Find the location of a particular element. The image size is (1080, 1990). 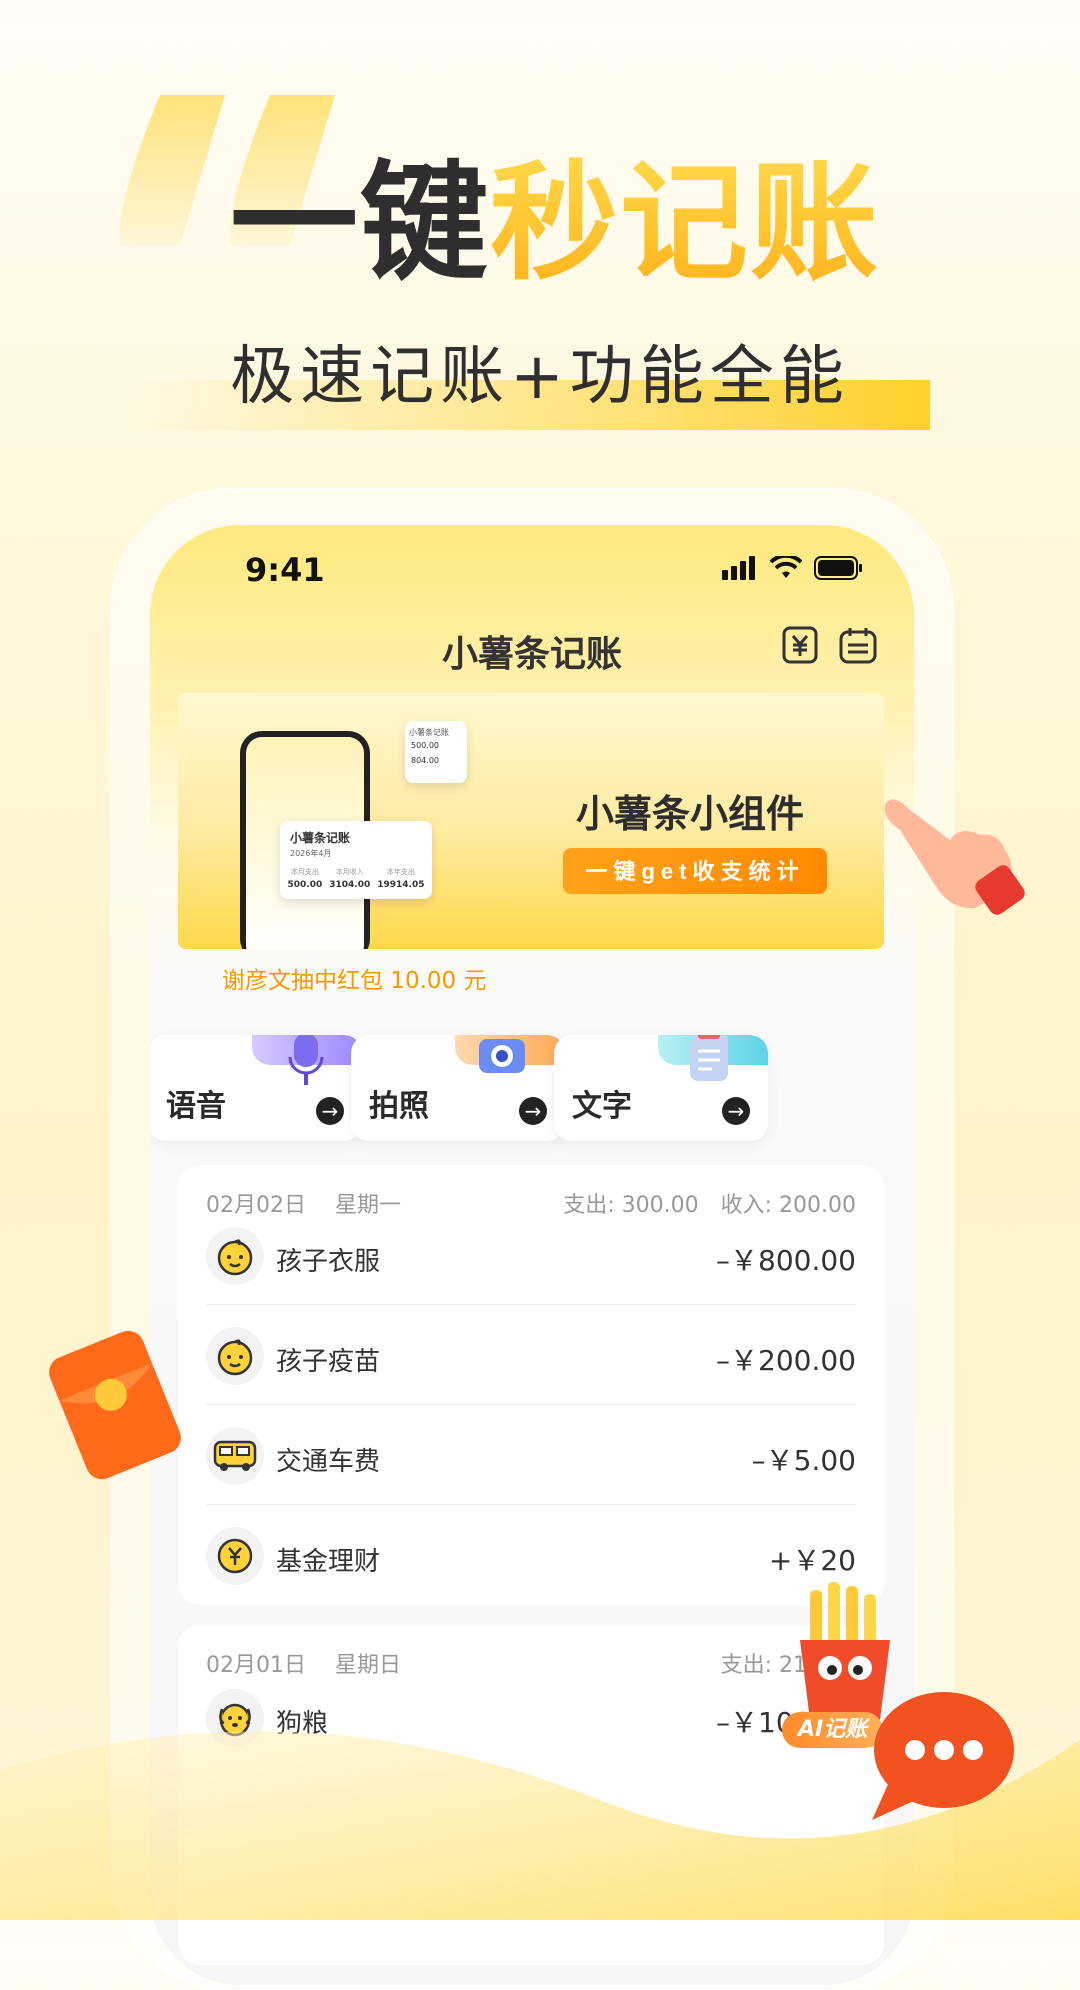

microphone-icon is located at coordinates (306, 1060).